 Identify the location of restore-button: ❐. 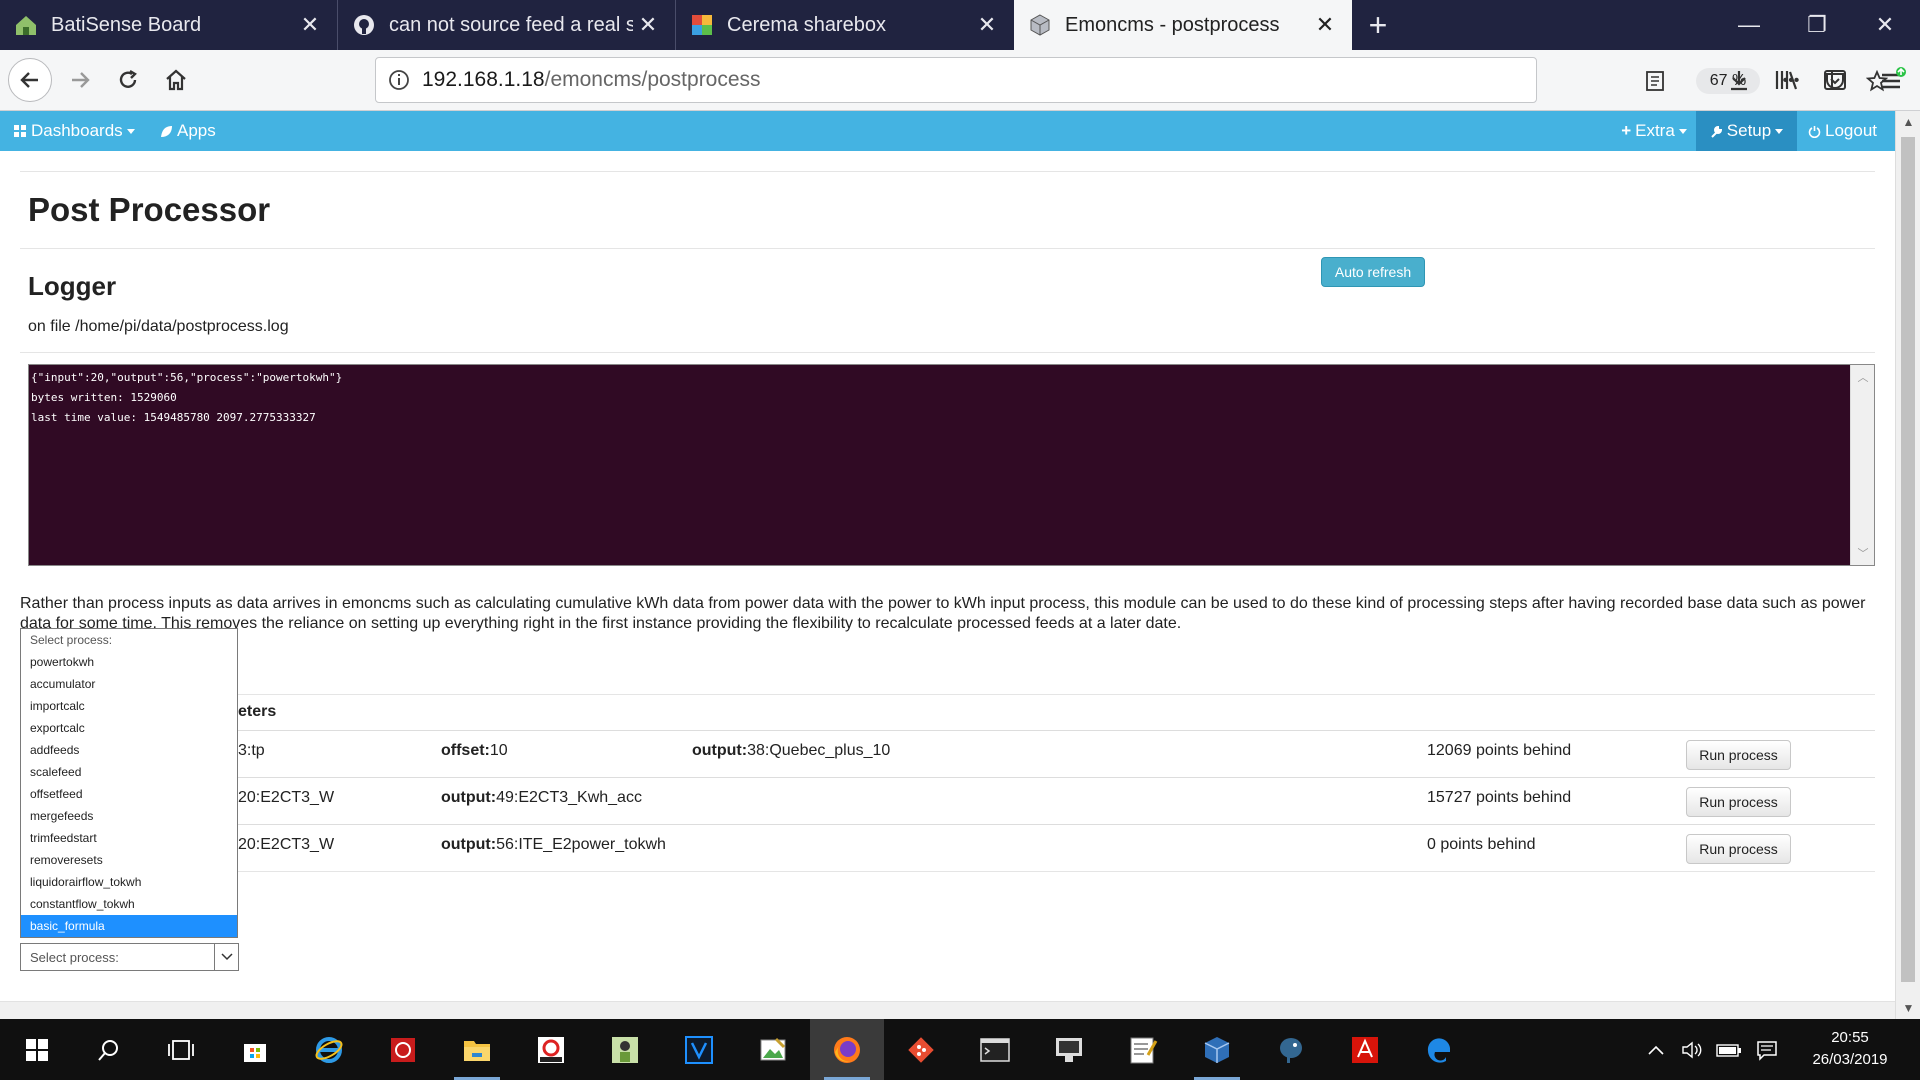
(1817, 25).